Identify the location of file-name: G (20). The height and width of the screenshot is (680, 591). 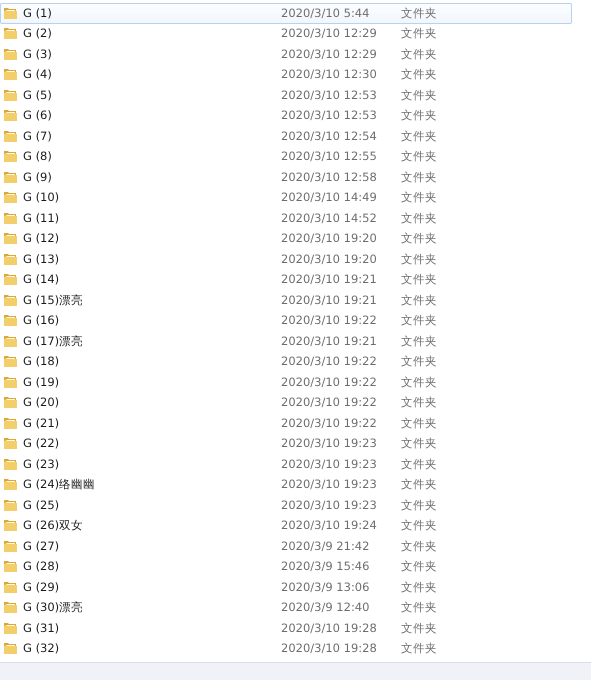
(41, 403).